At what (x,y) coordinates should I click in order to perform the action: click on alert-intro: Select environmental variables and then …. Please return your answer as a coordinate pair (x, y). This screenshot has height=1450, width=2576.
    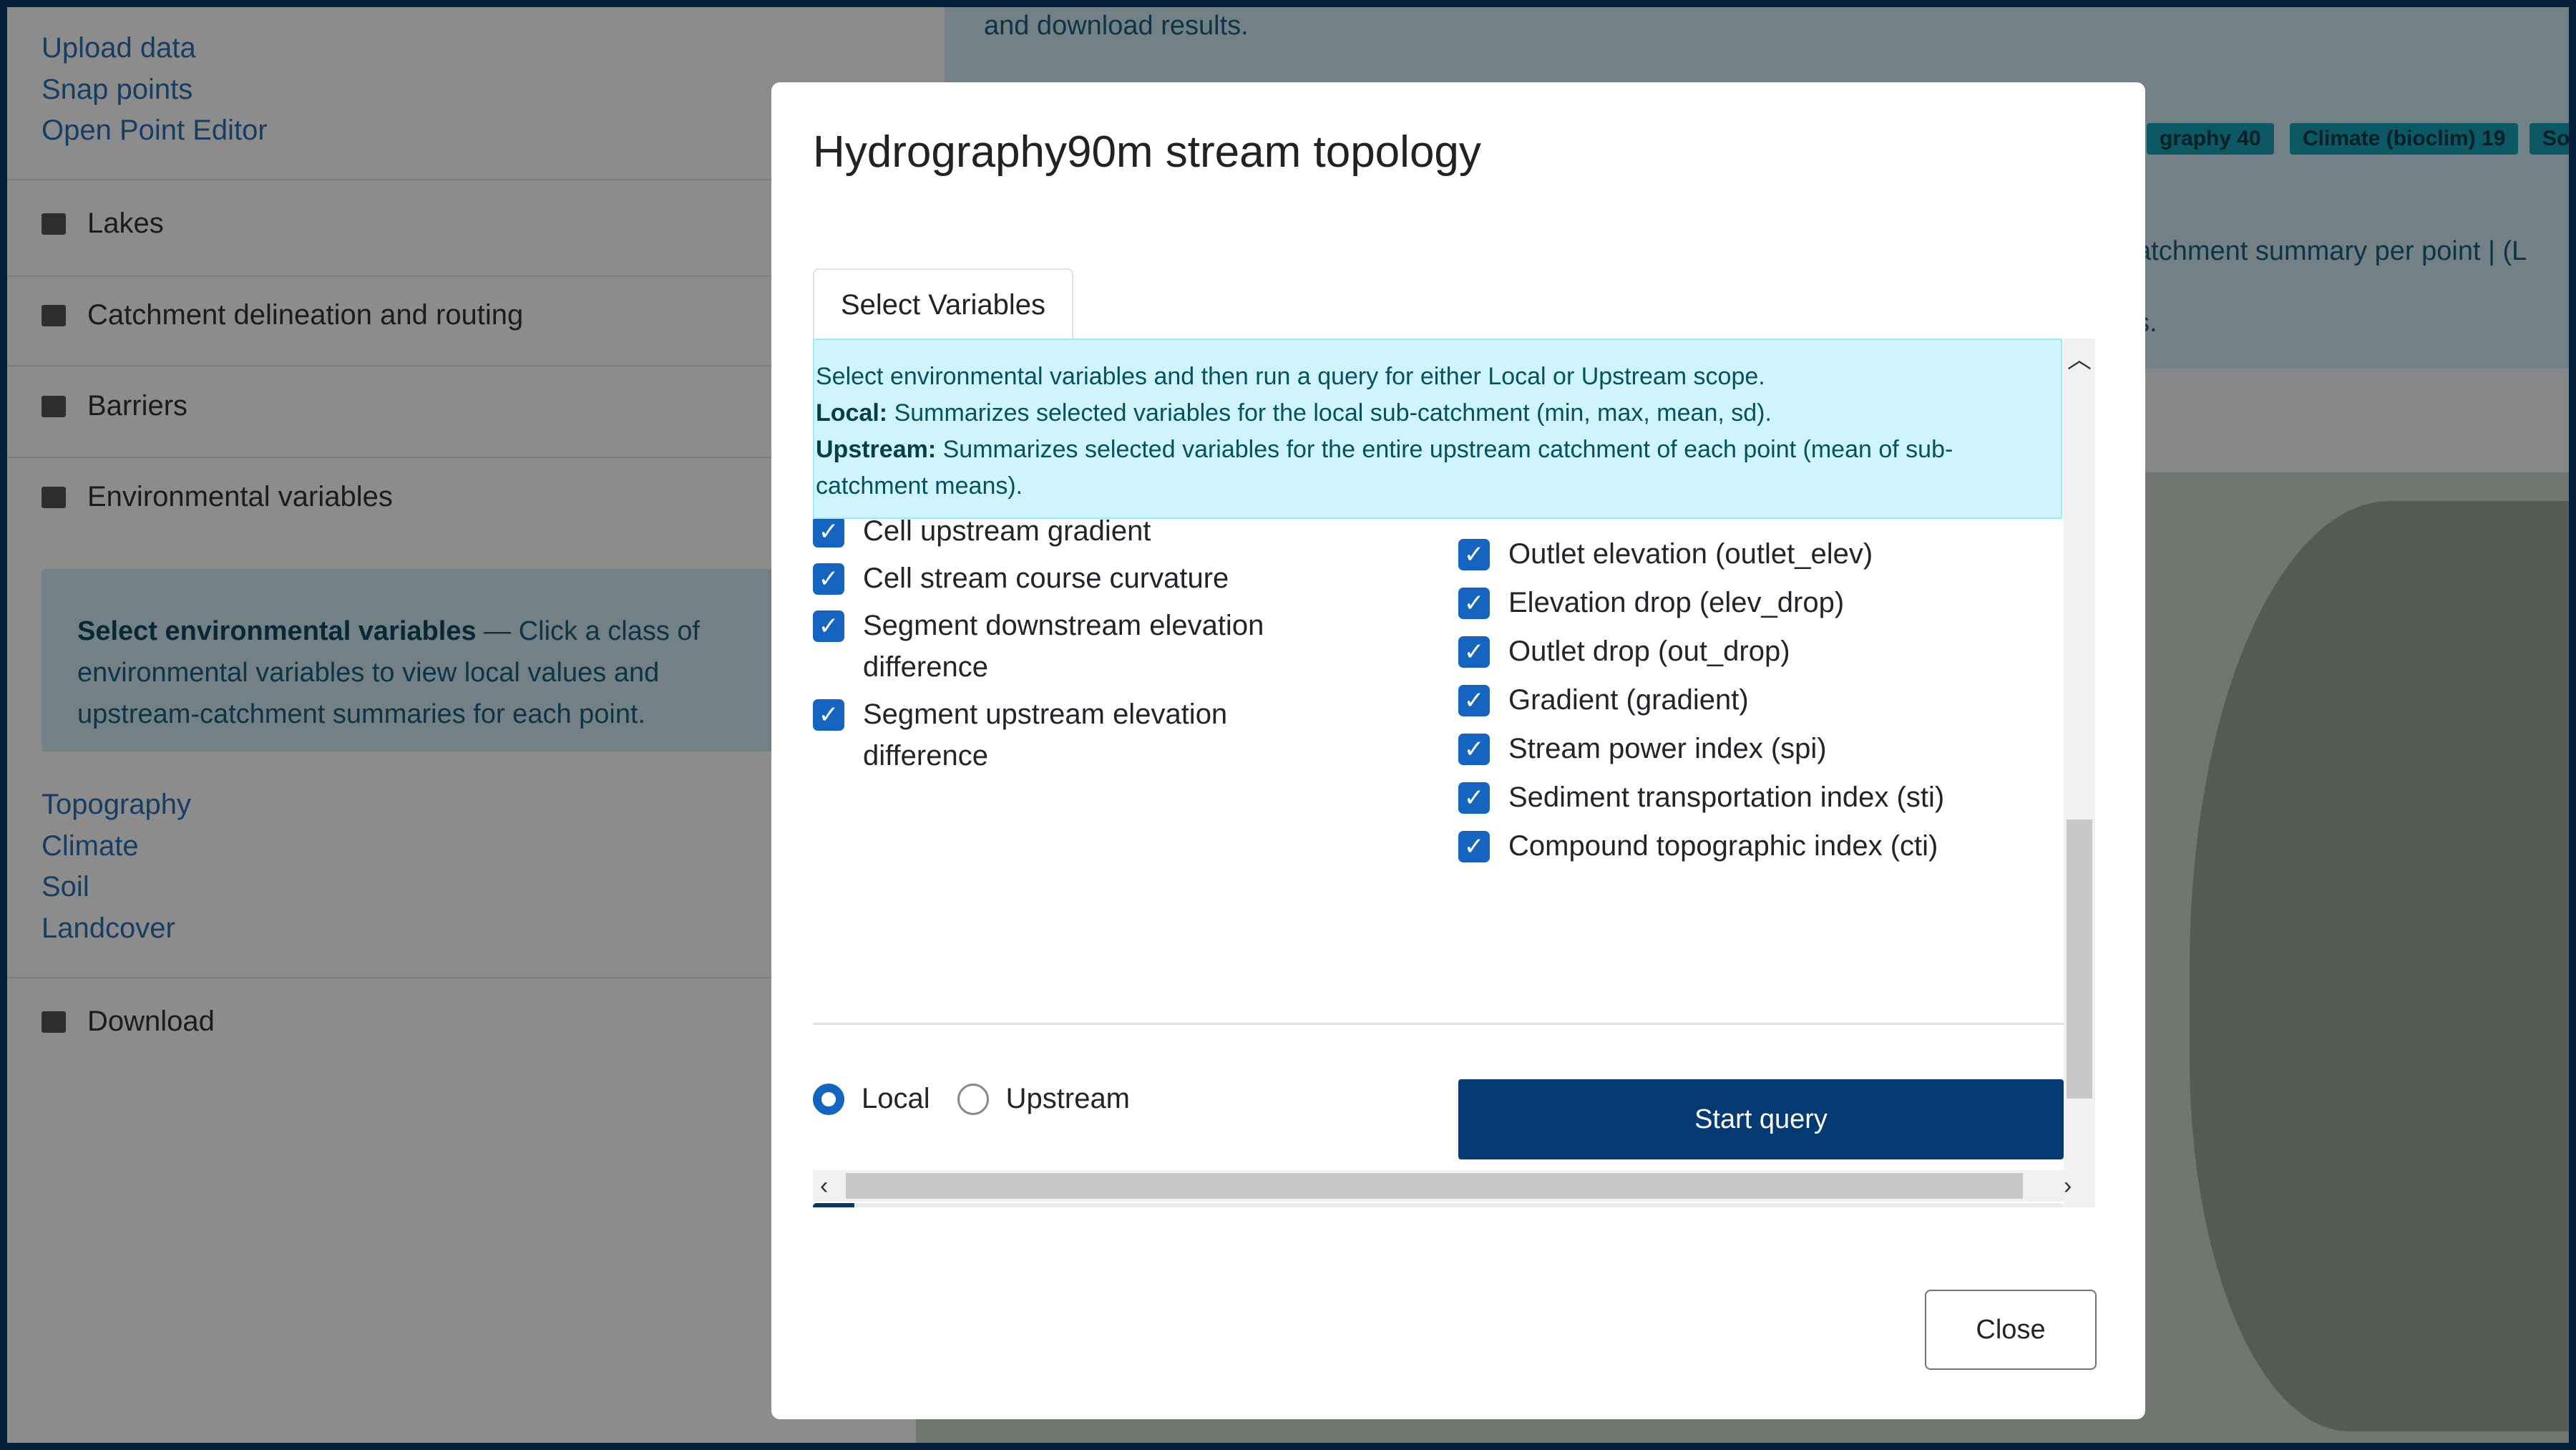
    Looking at the image, I should click on (1290, 376).